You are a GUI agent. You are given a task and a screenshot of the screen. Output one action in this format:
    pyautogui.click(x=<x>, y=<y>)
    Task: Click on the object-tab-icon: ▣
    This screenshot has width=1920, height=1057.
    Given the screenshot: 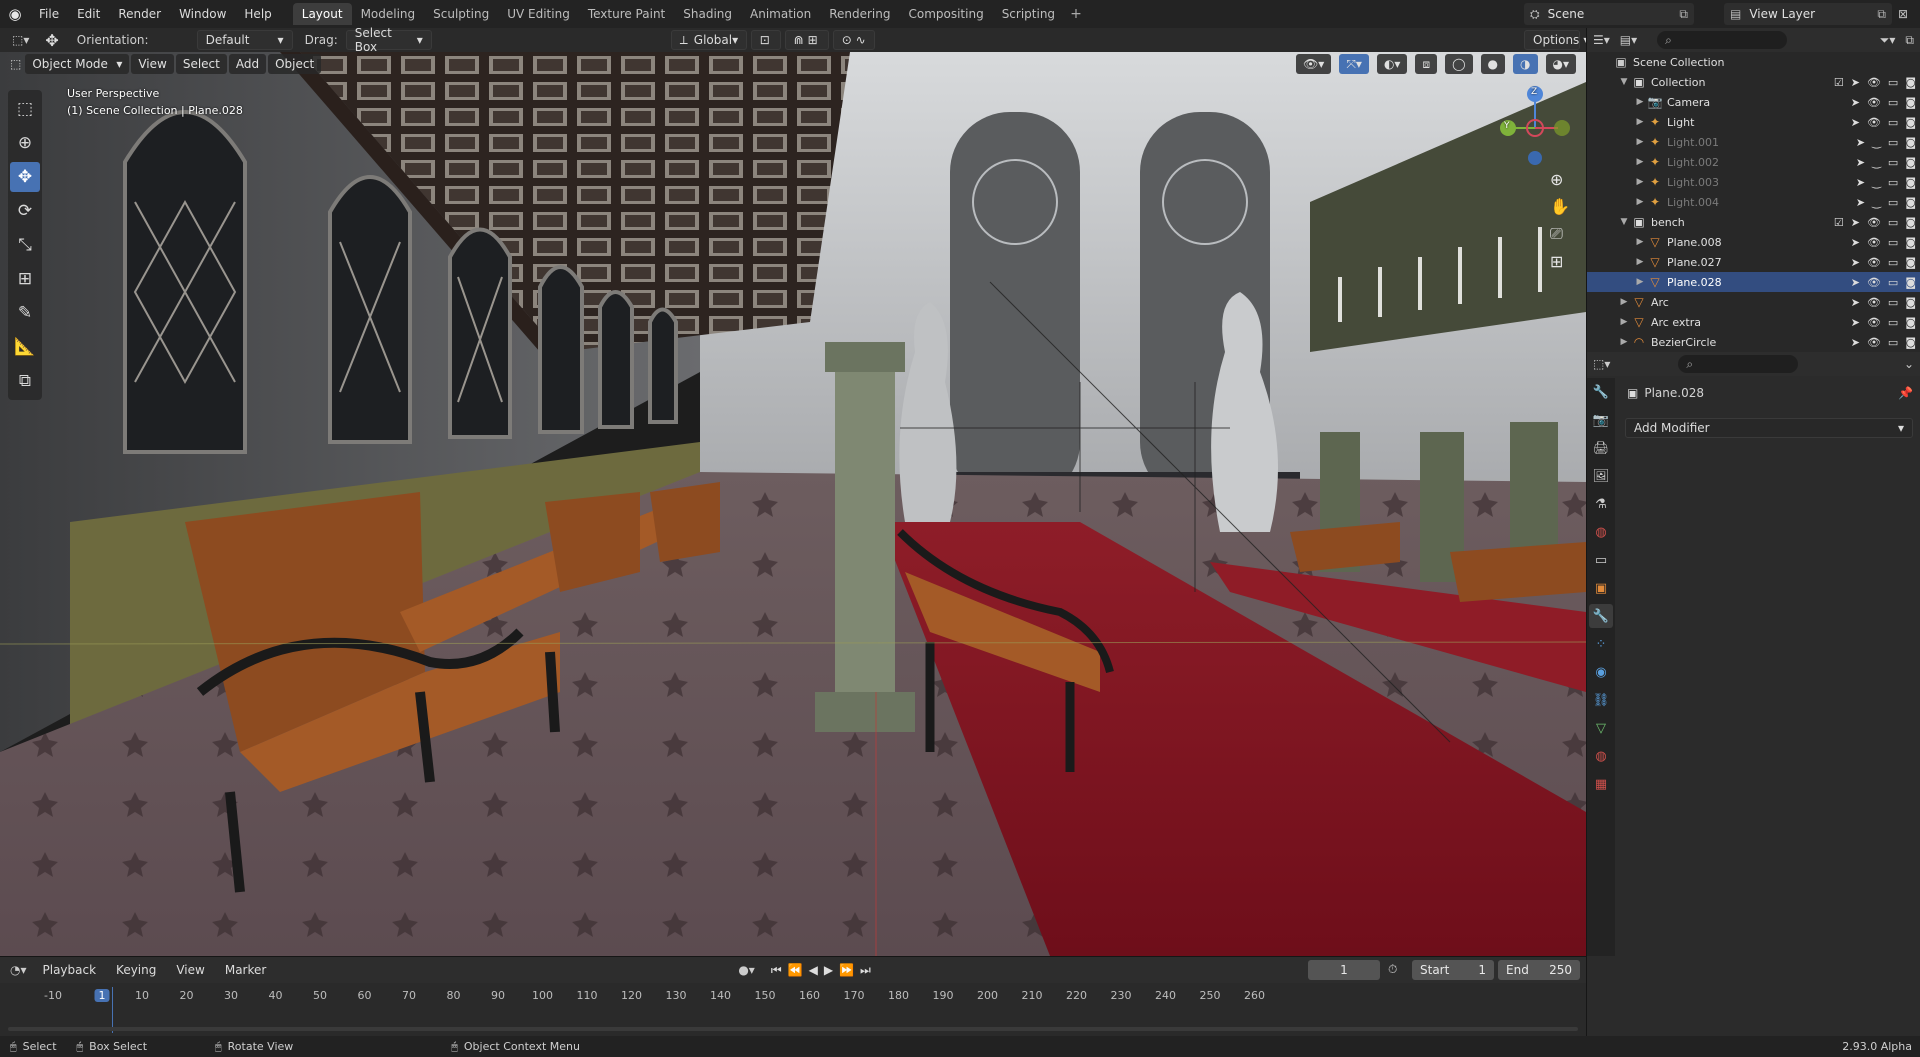 What is the action you would take?
    pyautogui.click(x=1601, y=588)
    